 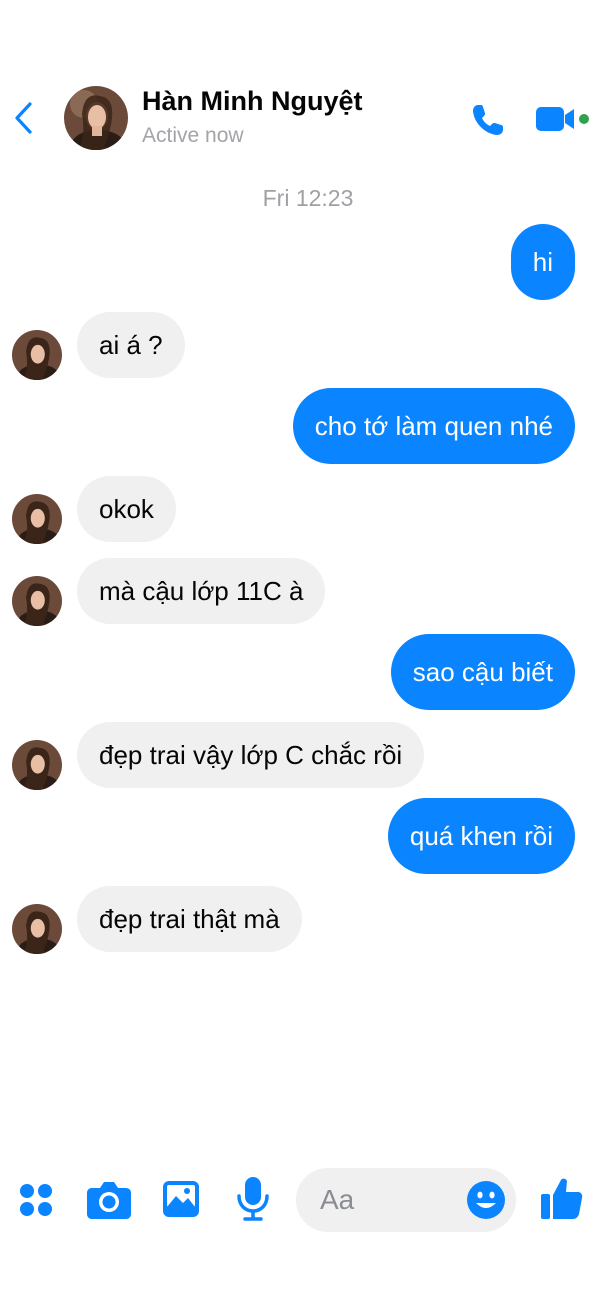 What do you see at coordinates (201, 591) in the screenshot?
I see `incoming-bubble: mà cậu lớp 11C à` at bounding box center [201, 591].